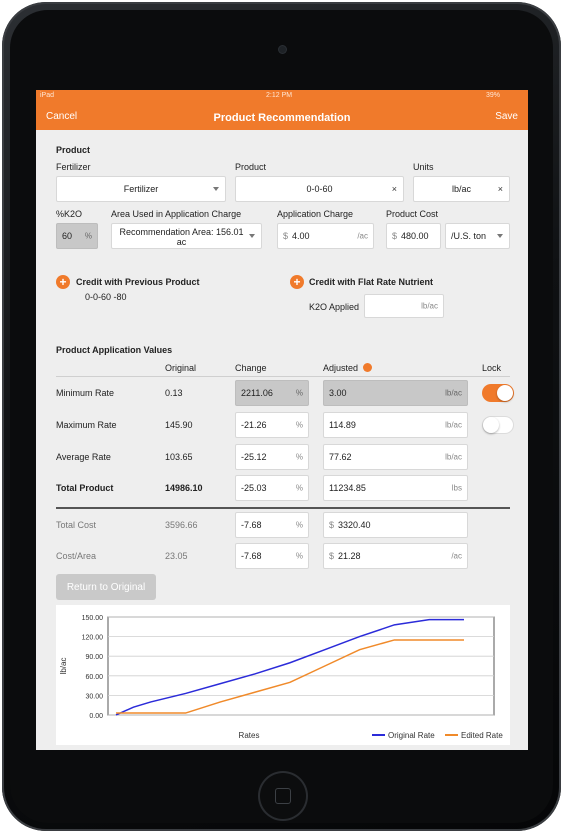  What do you see at coordinates (186, 236) in the screenshot?
I see `area-select: Recommendation Area: 156.01 ac` at bounding box center [186, 236].